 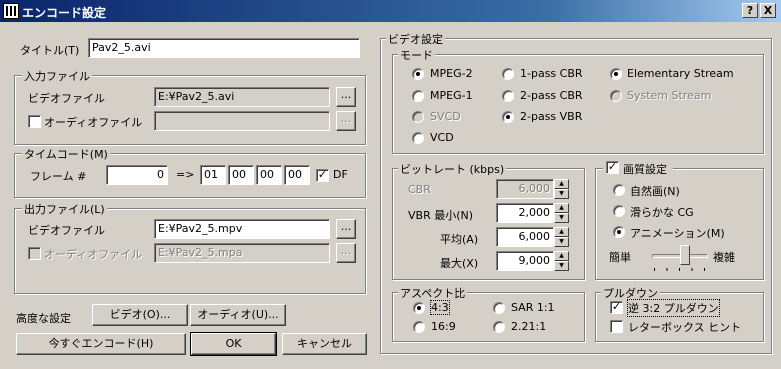 What do you see at coordinates (419, 327) in the screenshot?
I see `aspect-16-9-radio` at bounding box center [419, 327].